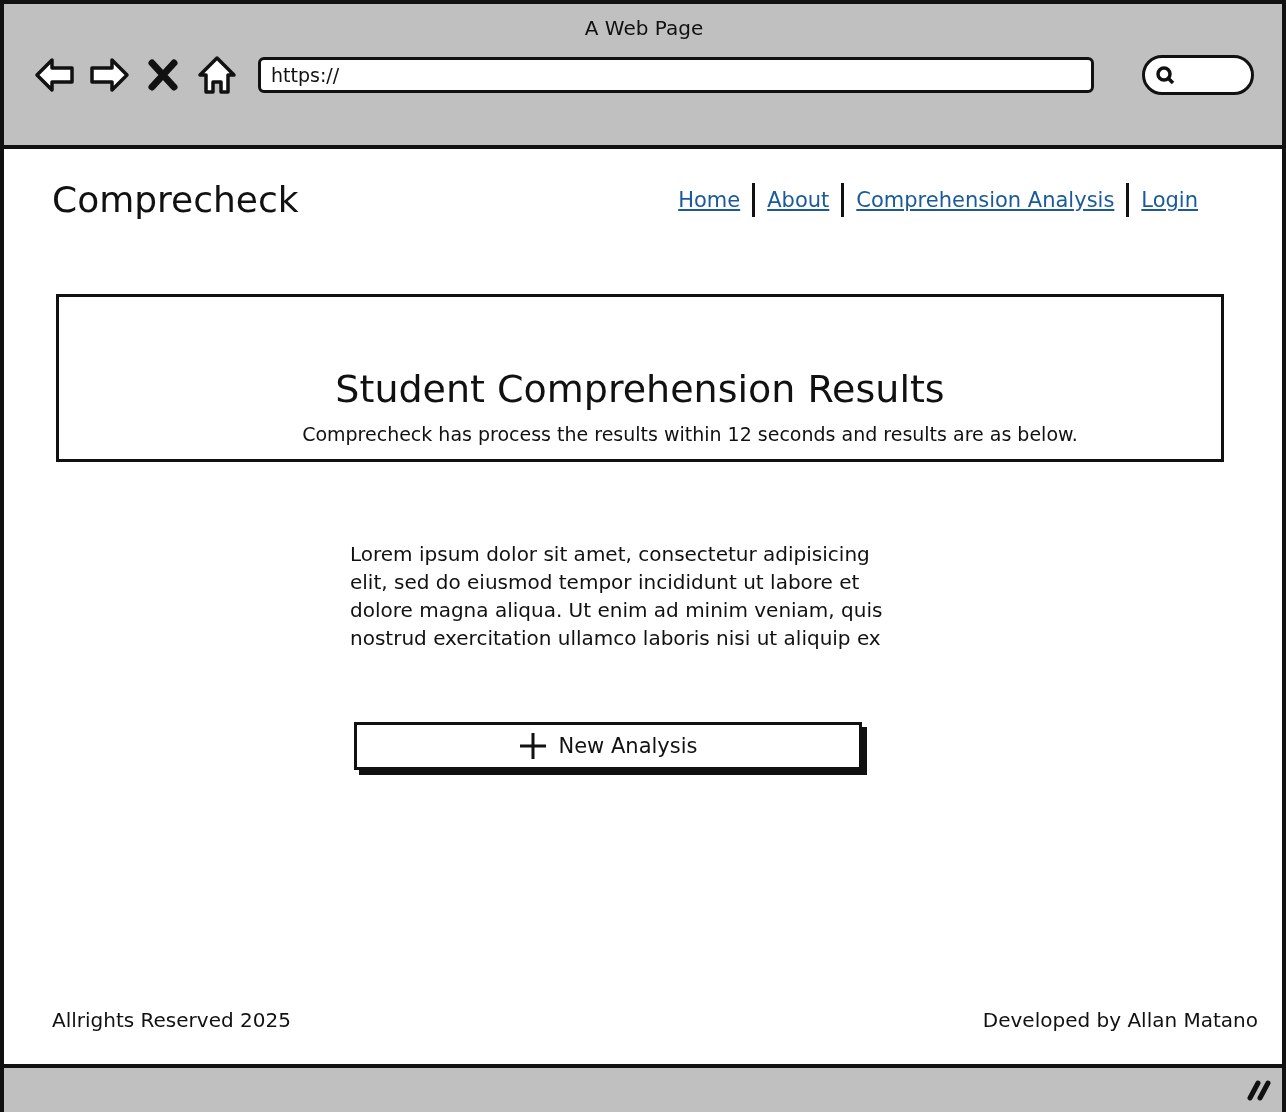 The width and height of the screenshot is (1286, 1112). What do you see at coordinates (709, 199) in the screenshot?
I see `nav-link: Home` at bounding box center [709, 199].